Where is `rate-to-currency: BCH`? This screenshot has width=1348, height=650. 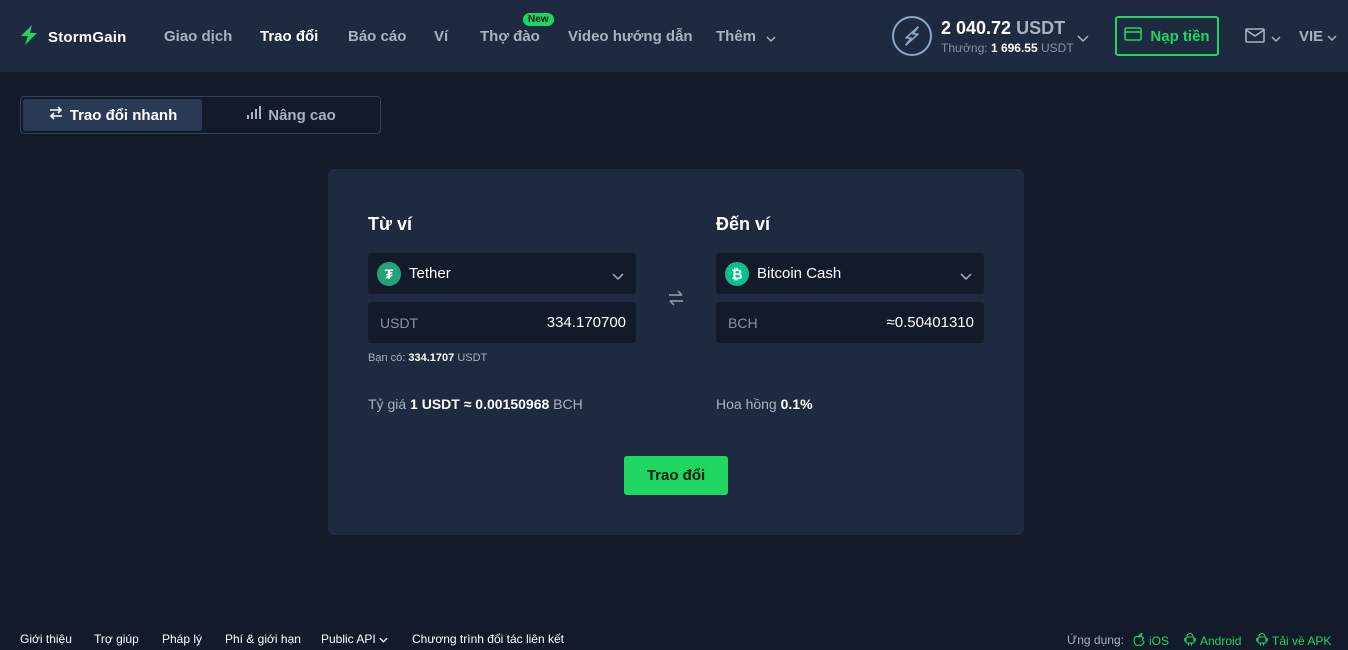 rate-to-currency: BCH is located at coordinates (568, 404).